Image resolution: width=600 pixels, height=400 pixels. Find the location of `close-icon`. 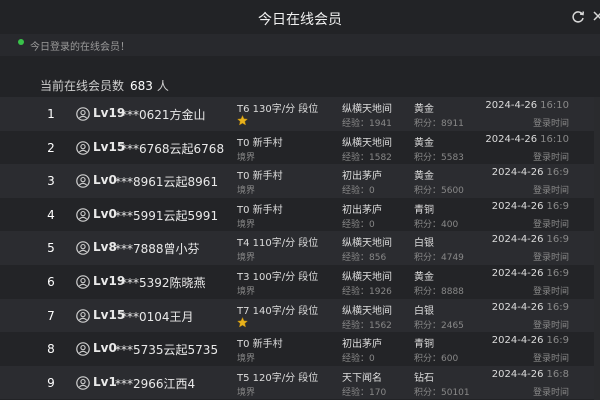

close-icon is located at coordinates (596, 17).